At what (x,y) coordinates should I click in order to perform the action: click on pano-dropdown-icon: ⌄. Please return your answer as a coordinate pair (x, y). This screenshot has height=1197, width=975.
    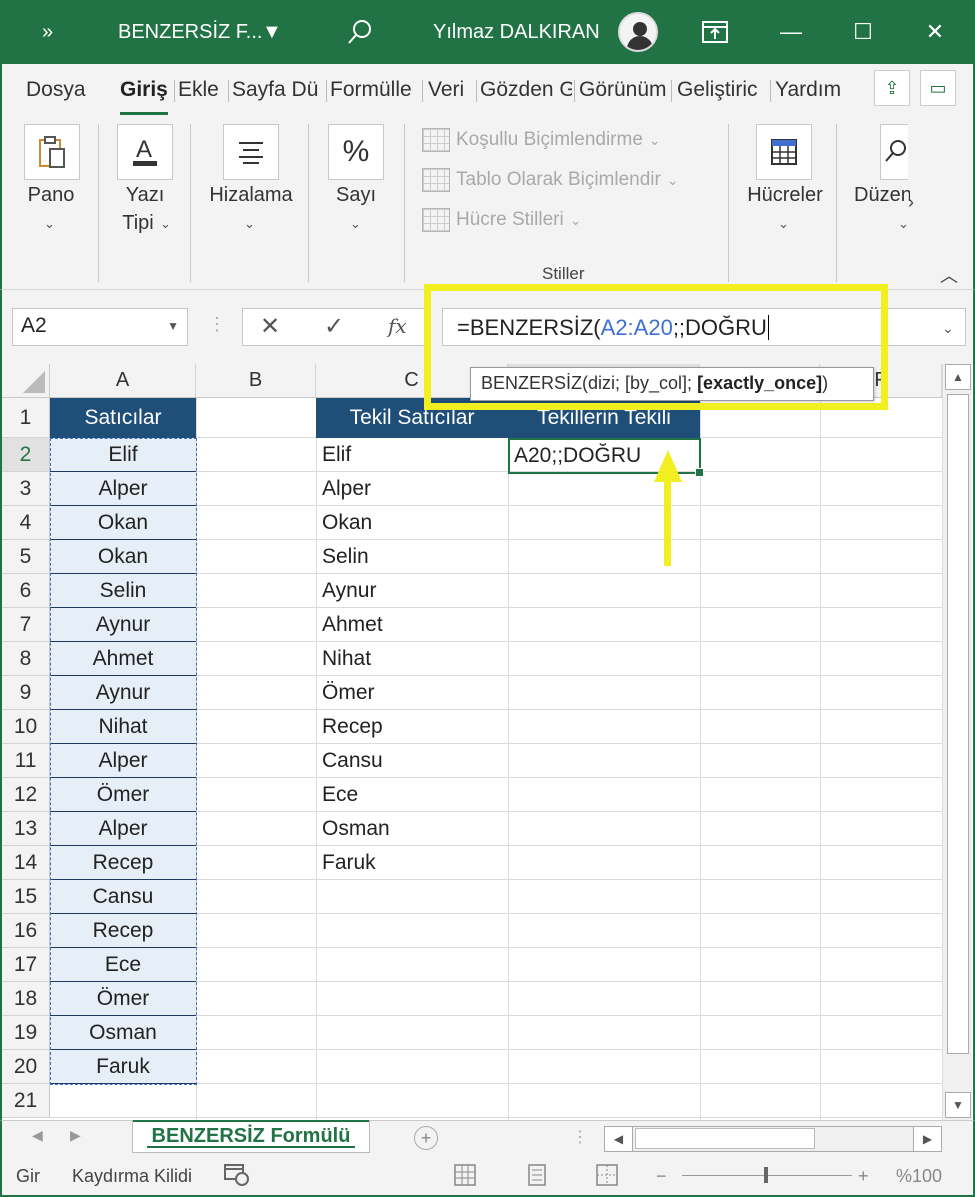
    Looking at the image, I should click on (49, 224).